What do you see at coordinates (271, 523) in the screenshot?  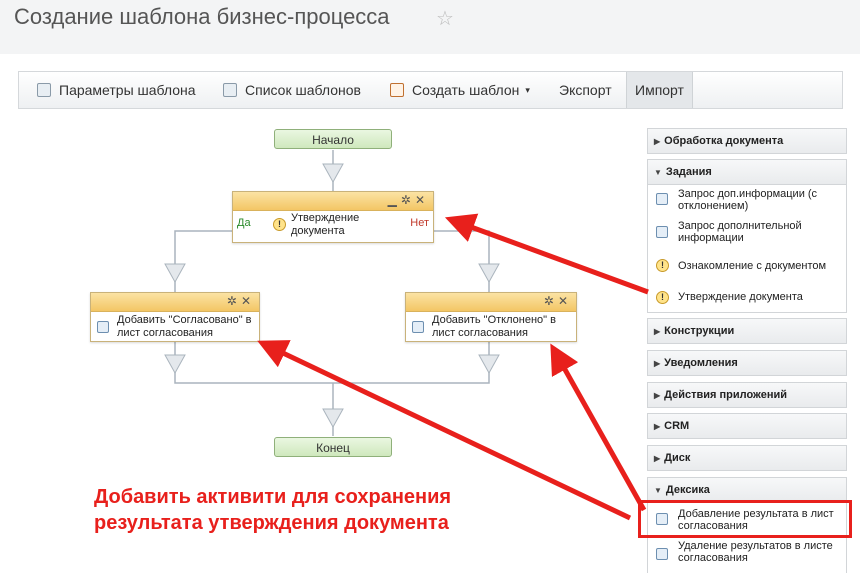 I see `annotation-line-2: результата утверждения документа` at bounding box center [271, 523].